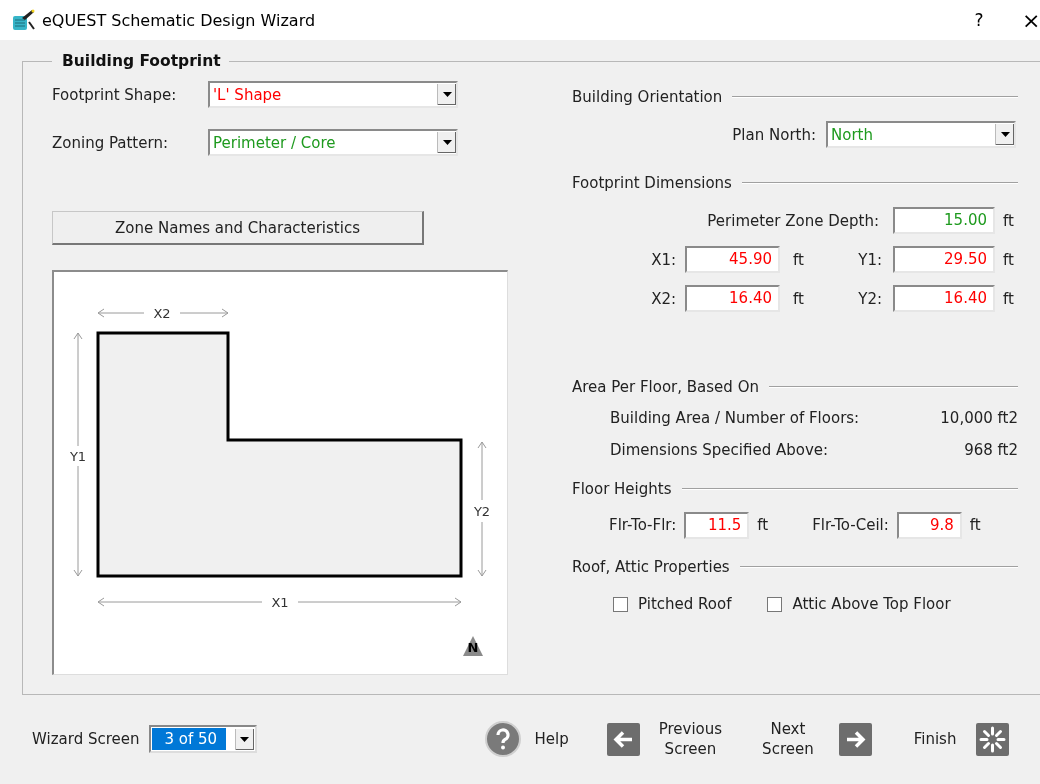  Describe the element at coordinates (663, 298) in the screenshot. I see `field-label: X2:` at that location.